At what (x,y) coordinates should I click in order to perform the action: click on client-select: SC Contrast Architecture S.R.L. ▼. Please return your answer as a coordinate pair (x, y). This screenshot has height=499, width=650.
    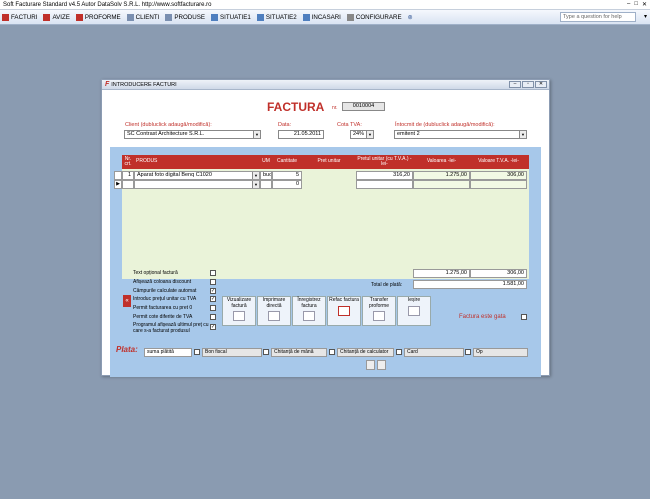
    Looking at the image, I should click on (192, 134).